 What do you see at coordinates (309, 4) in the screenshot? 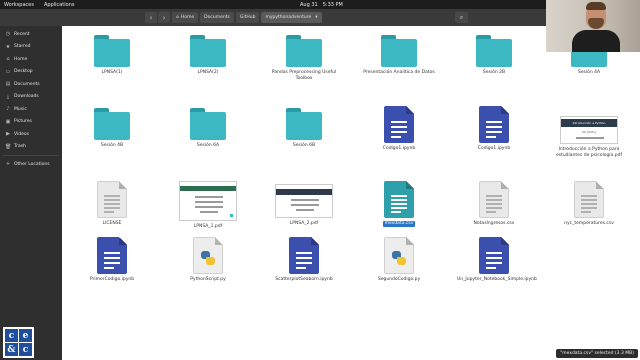
I see `clock-date: Aug 31` at bounding box center [309, 4].